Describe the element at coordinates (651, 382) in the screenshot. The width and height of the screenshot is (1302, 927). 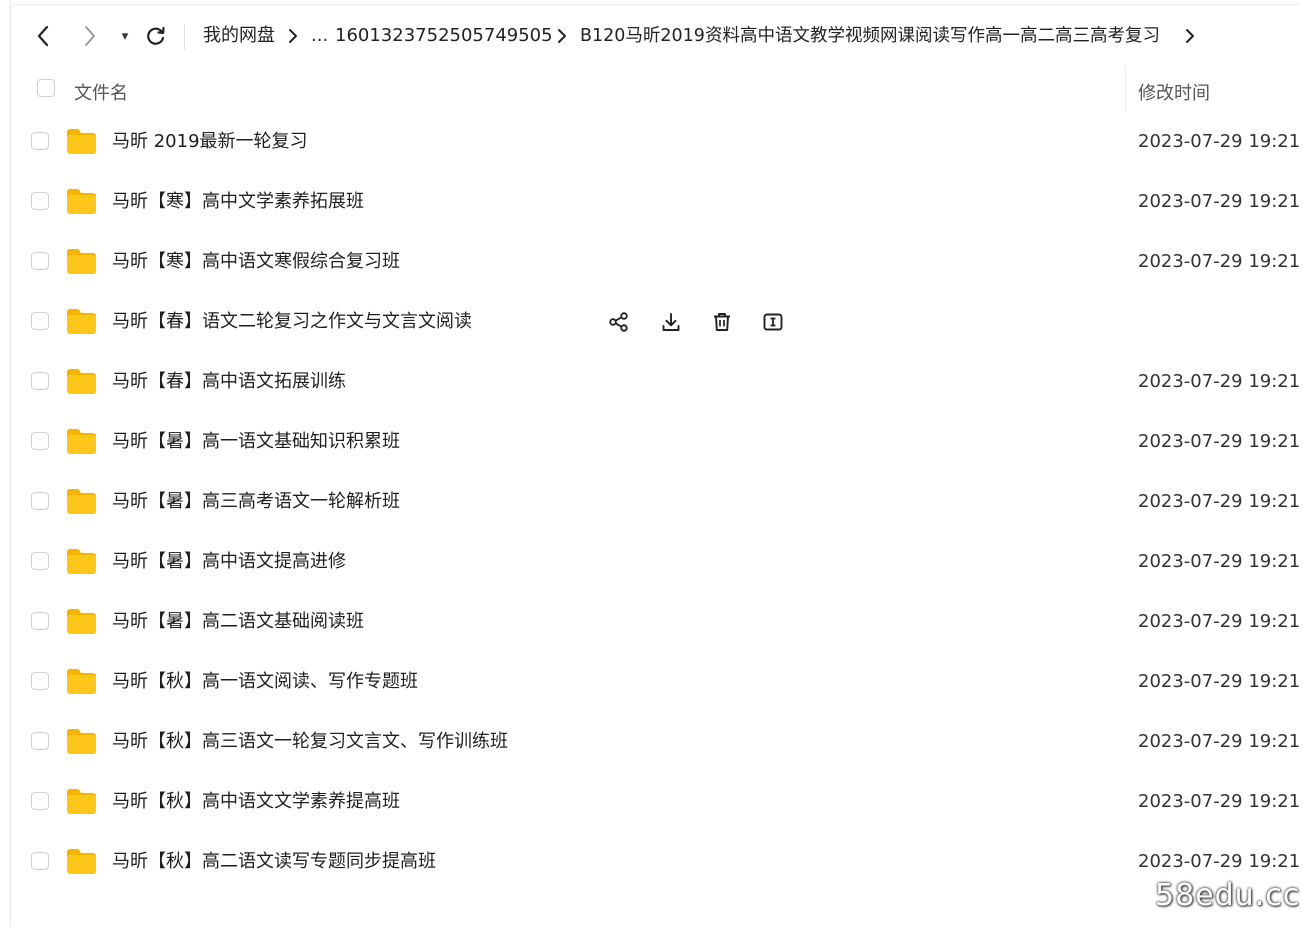
I see `file-row: 马昕【春】高中语文拓展训练 2023-07-29 19:21` at that location.